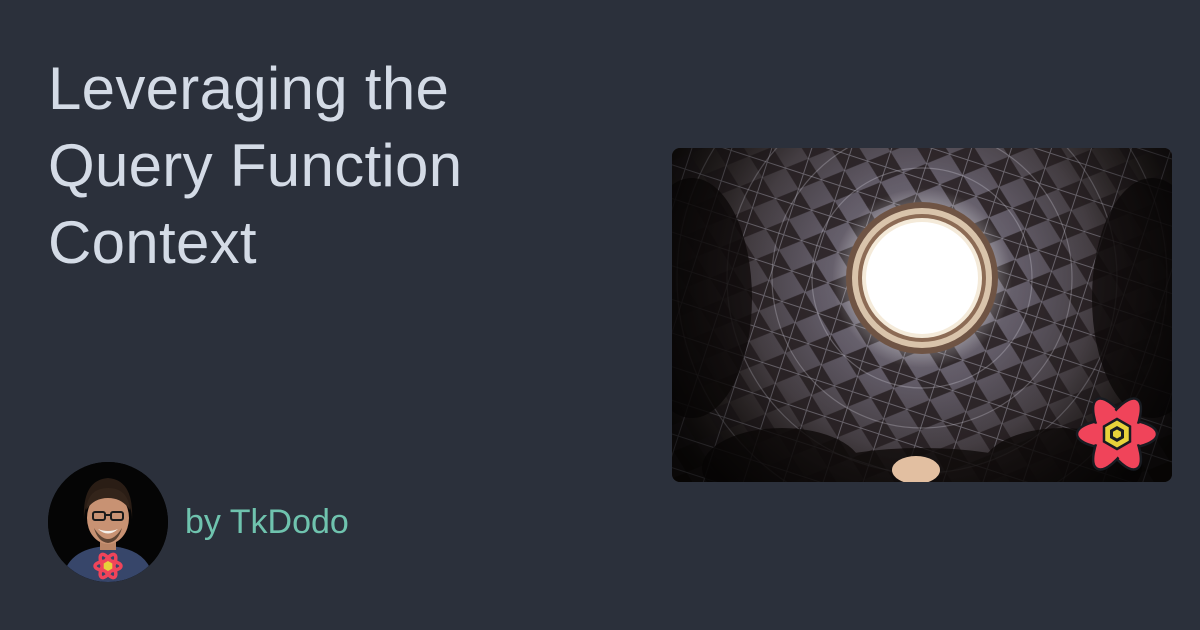 Image resolution: width=1200 pixels, height=630 pixels. What do you see at coordinates (249, 88) in the screenshot?
I see `title-line-1: Leveraging the` at bounding box center [249, 88].